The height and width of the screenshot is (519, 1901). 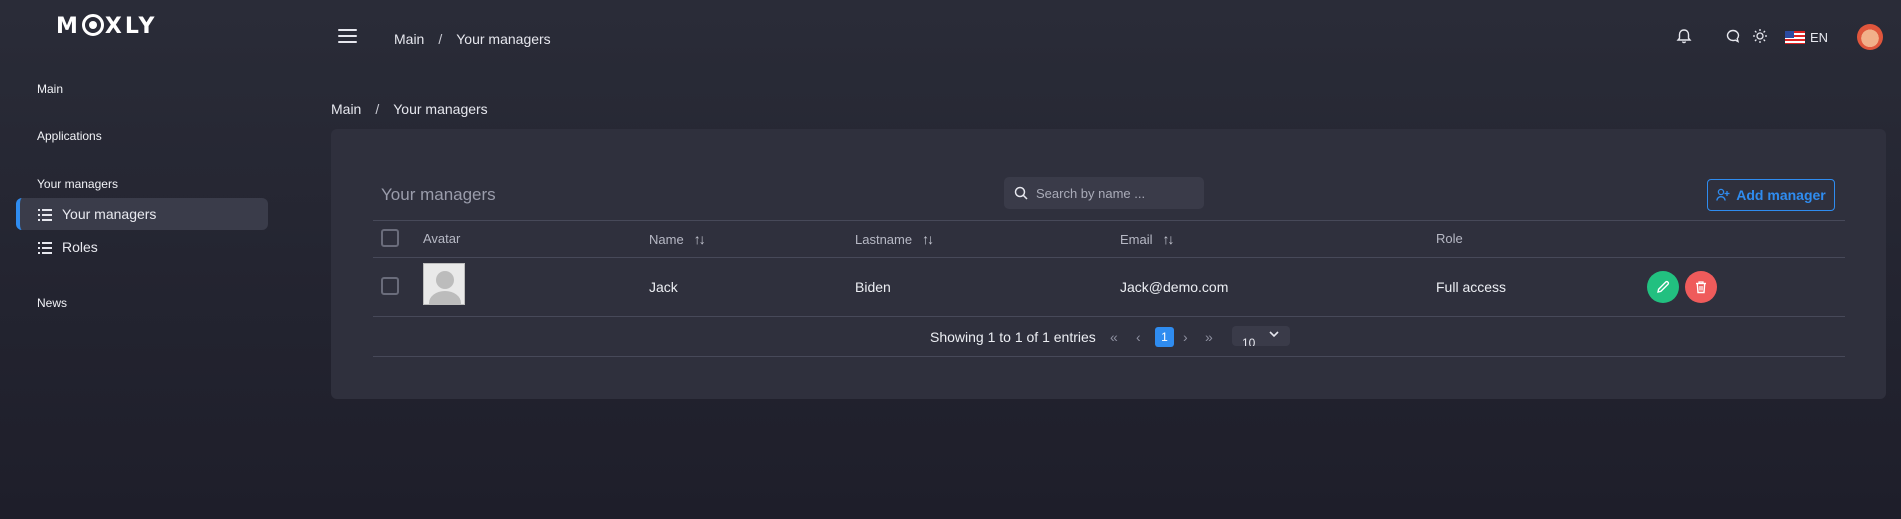 What do you see at coordinates (1116, 193) in the screenshot?
I see `search-input` at bounding box center [1116, 193].